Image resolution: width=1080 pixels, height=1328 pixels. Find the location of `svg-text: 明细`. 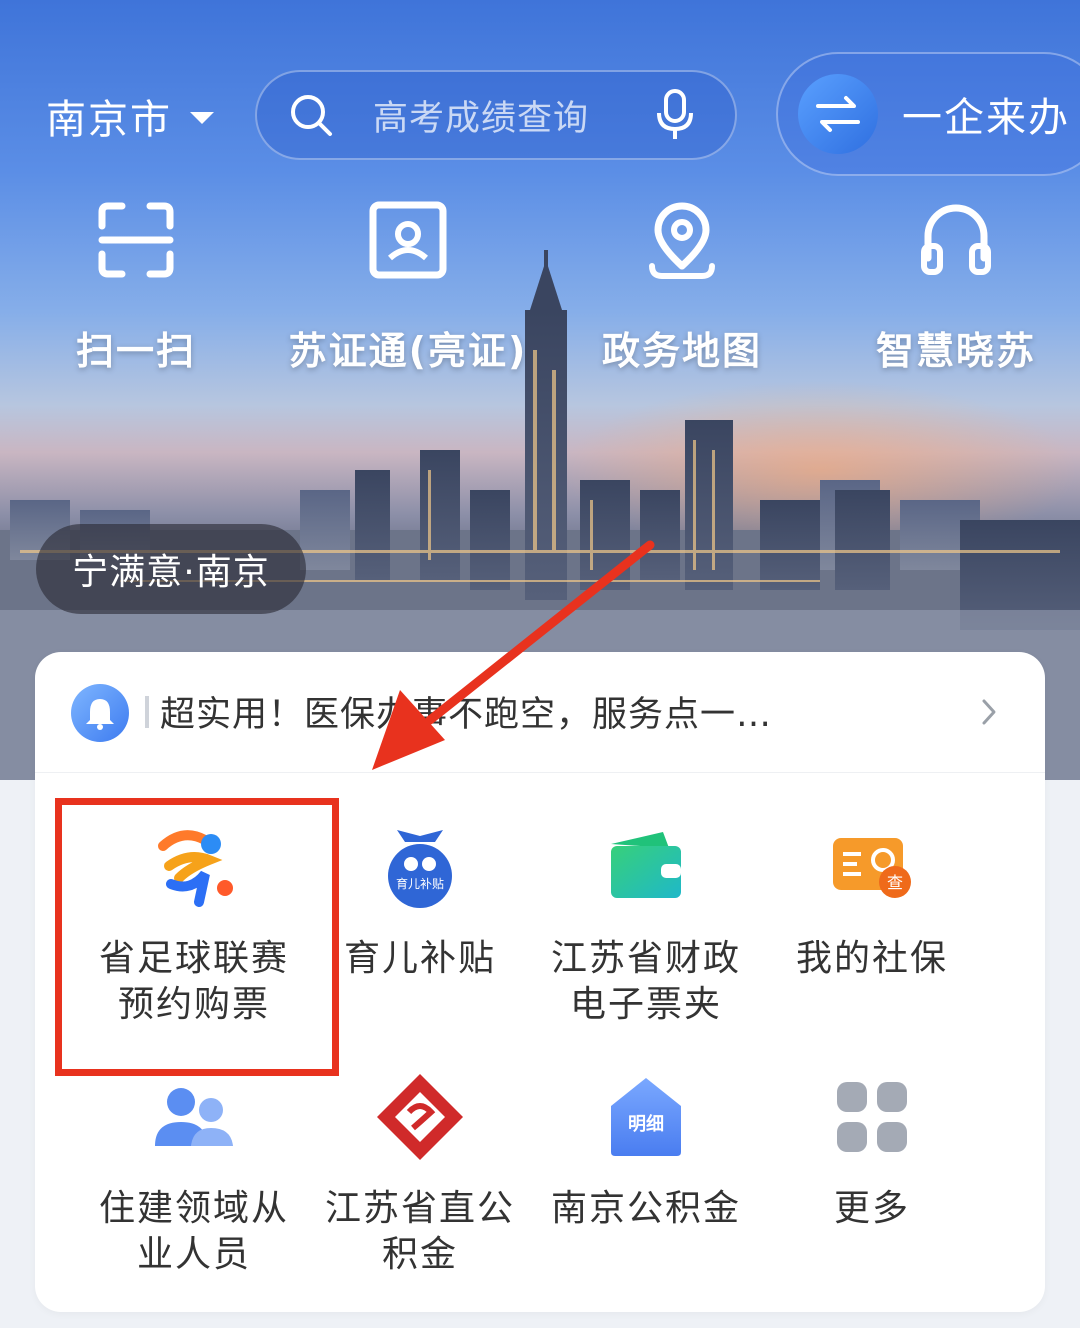

svg-text: 明细 is located at coordinates (646, 1124).